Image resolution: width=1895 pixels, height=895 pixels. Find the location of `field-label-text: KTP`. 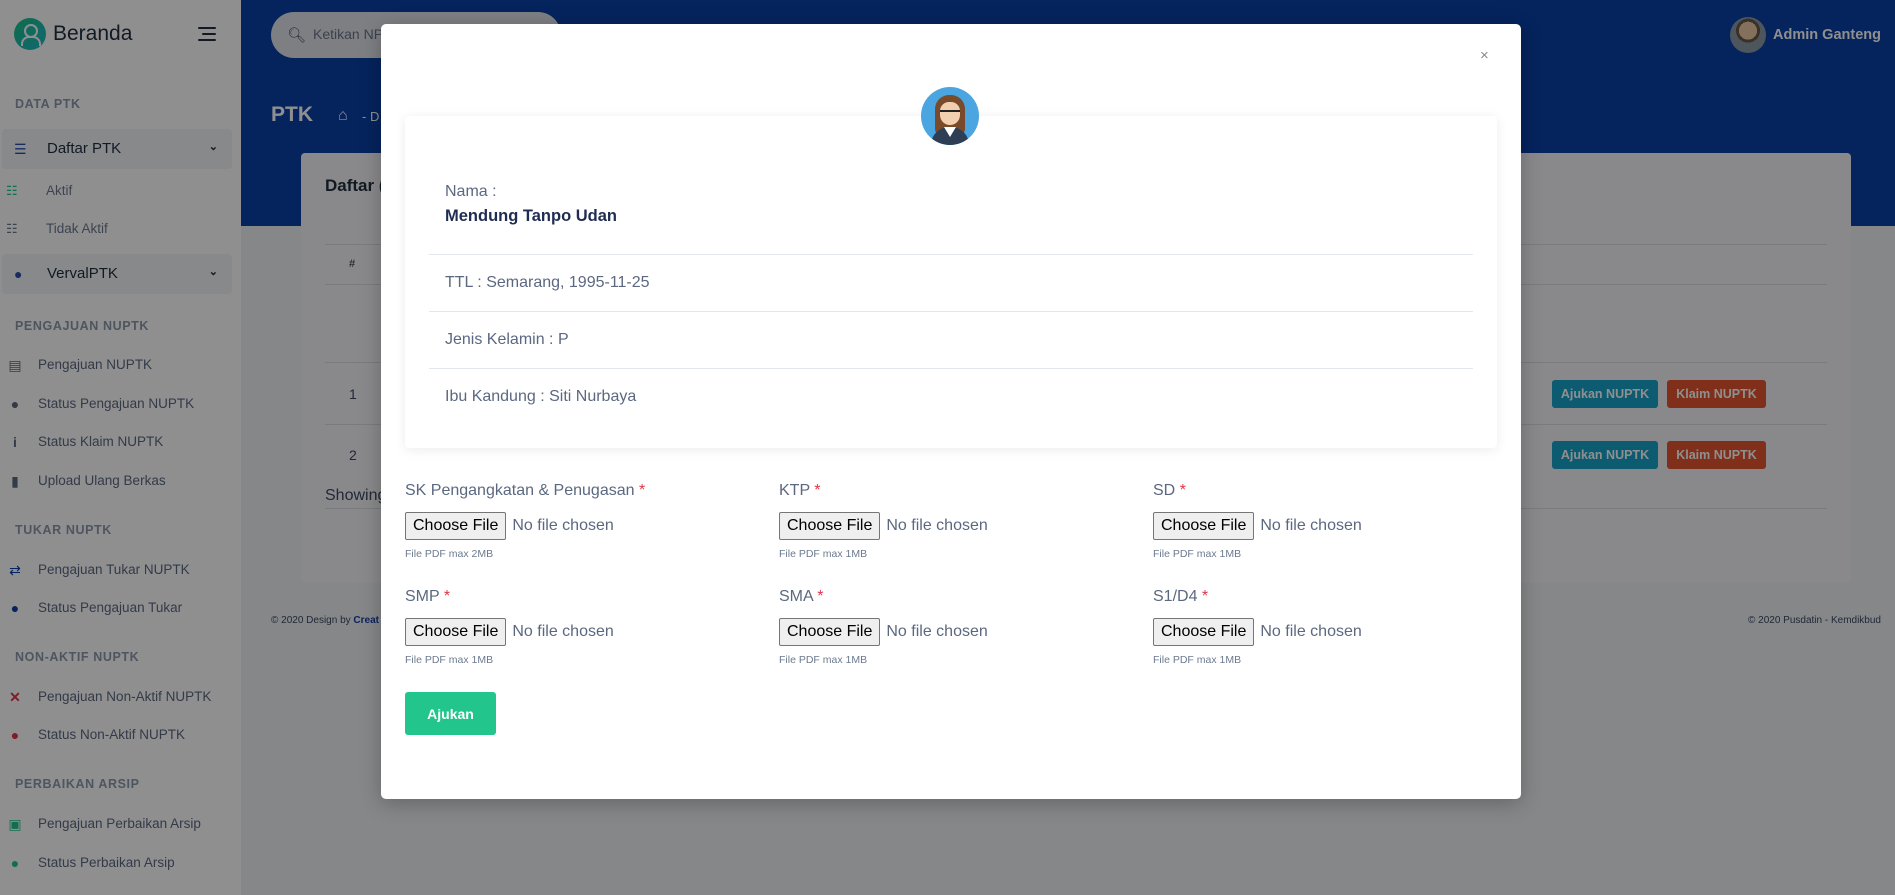

field-label-text: KTP is located at coordinates (794, 490).